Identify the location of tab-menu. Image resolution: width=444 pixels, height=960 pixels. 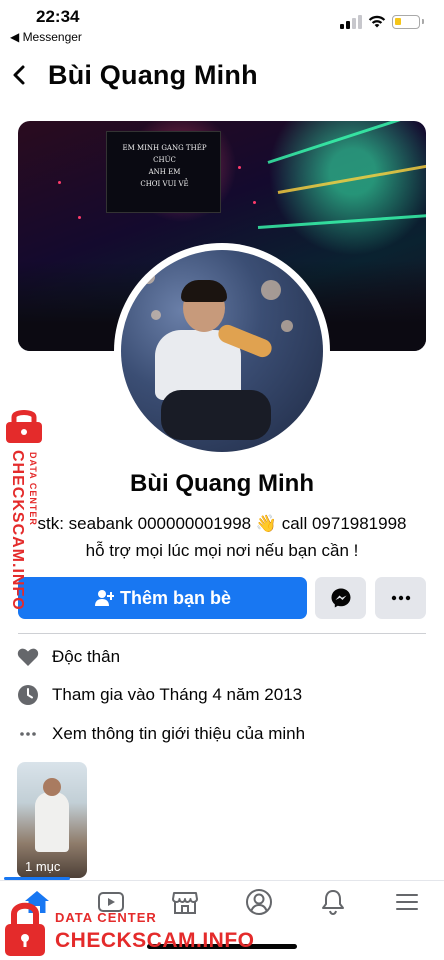
(407, 902).